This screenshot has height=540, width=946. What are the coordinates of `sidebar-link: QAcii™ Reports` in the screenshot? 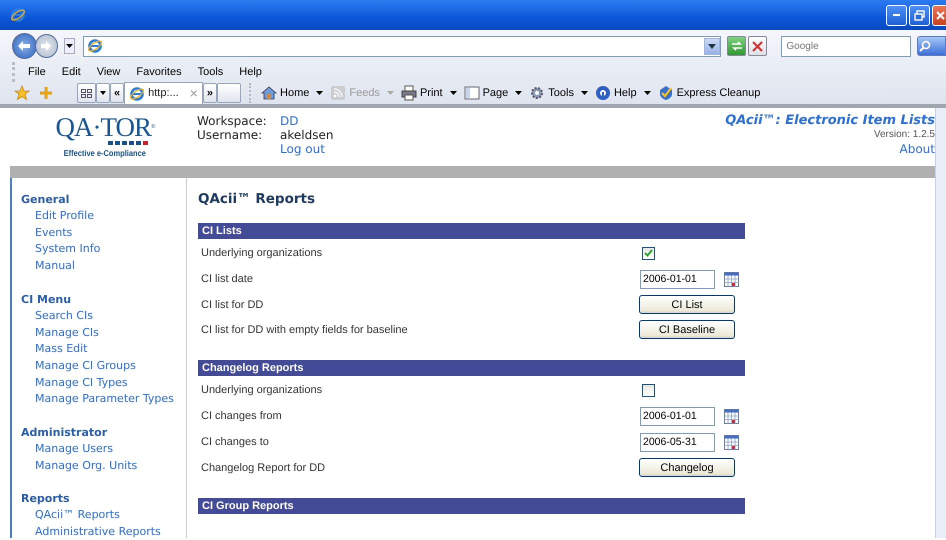 It's located at (103, 515).